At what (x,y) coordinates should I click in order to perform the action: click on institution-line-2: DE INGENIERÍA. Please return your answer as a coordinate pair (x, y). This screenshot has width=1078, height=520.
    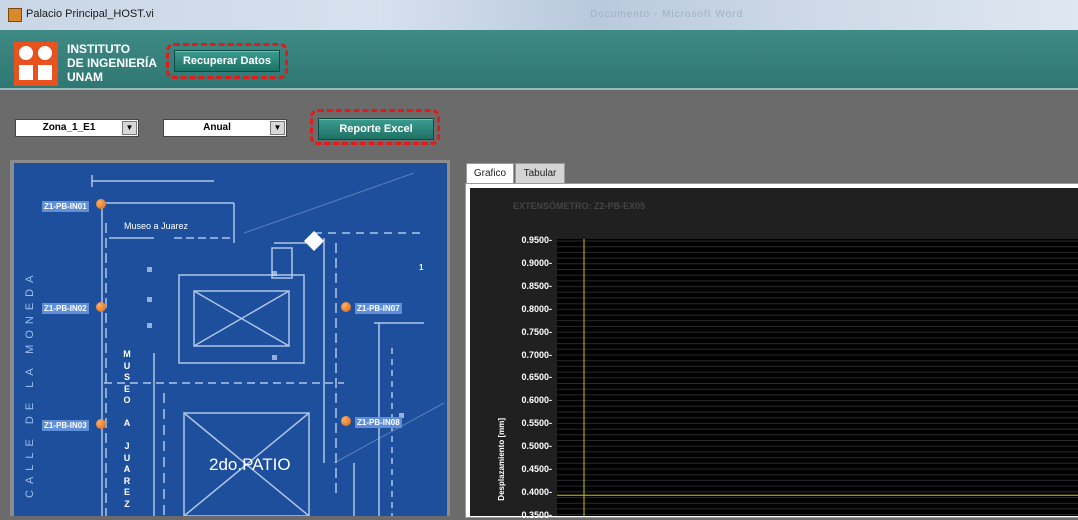
    Looking at the image, I should click on (112, 63).